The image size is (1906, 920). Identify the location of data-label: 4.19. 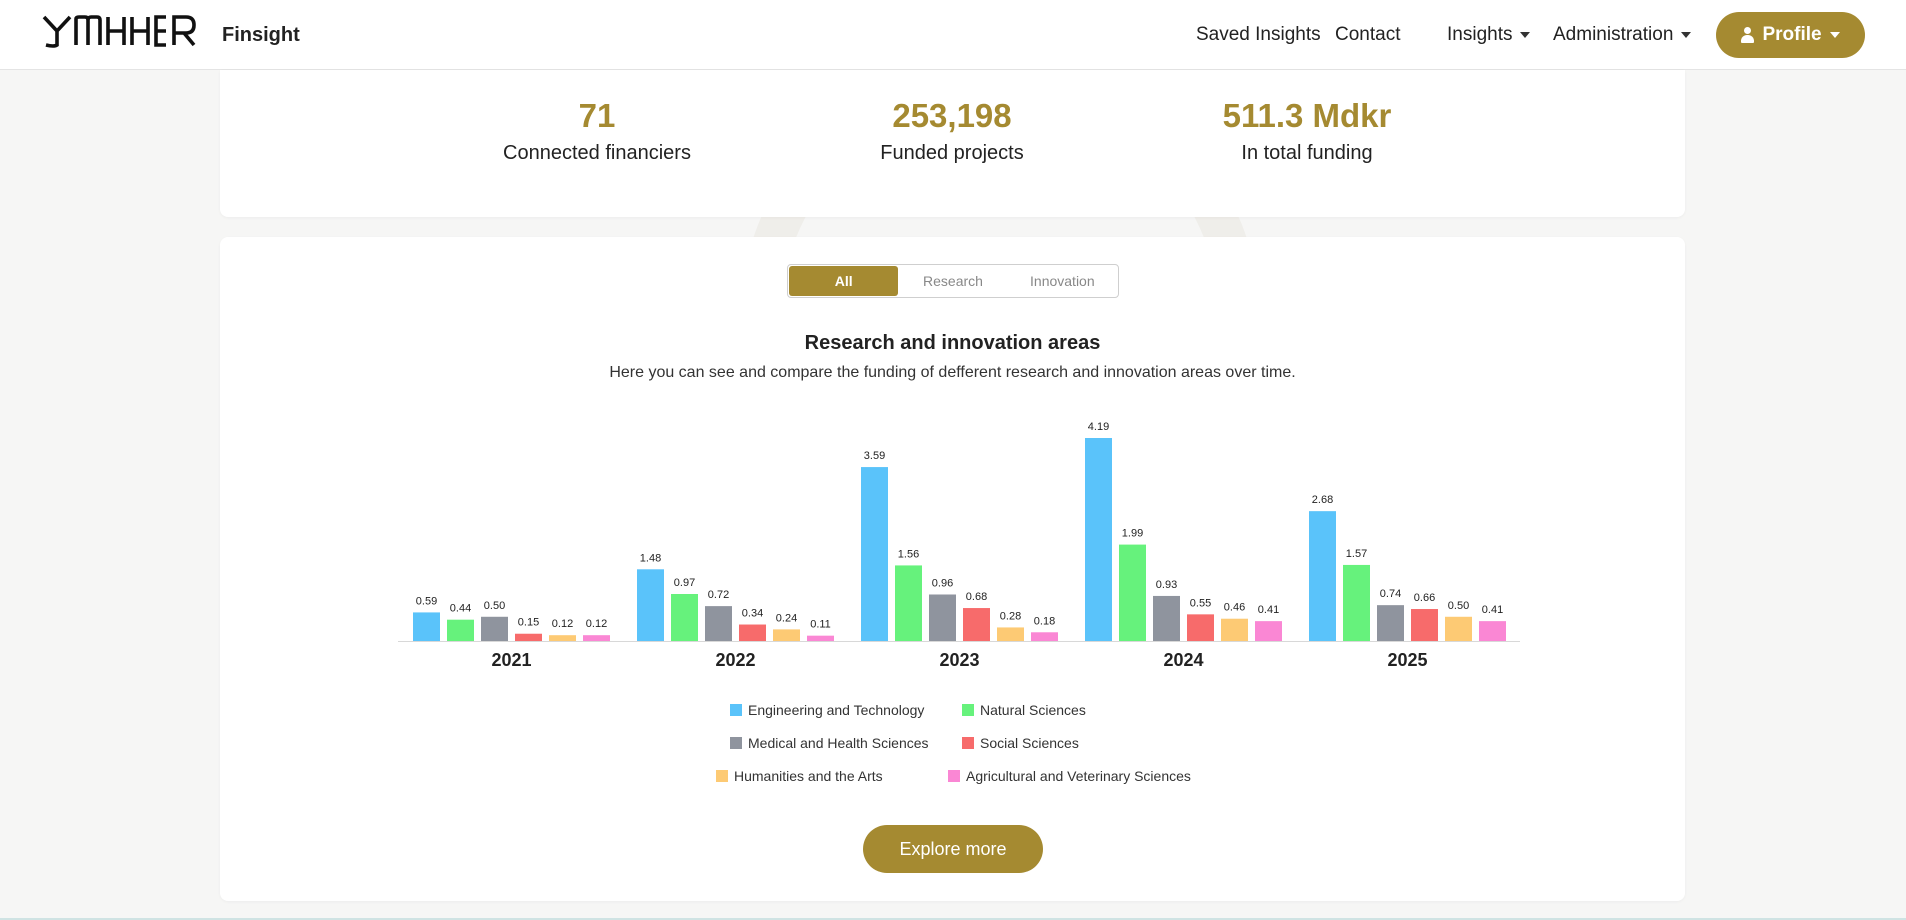
(1098, 427).